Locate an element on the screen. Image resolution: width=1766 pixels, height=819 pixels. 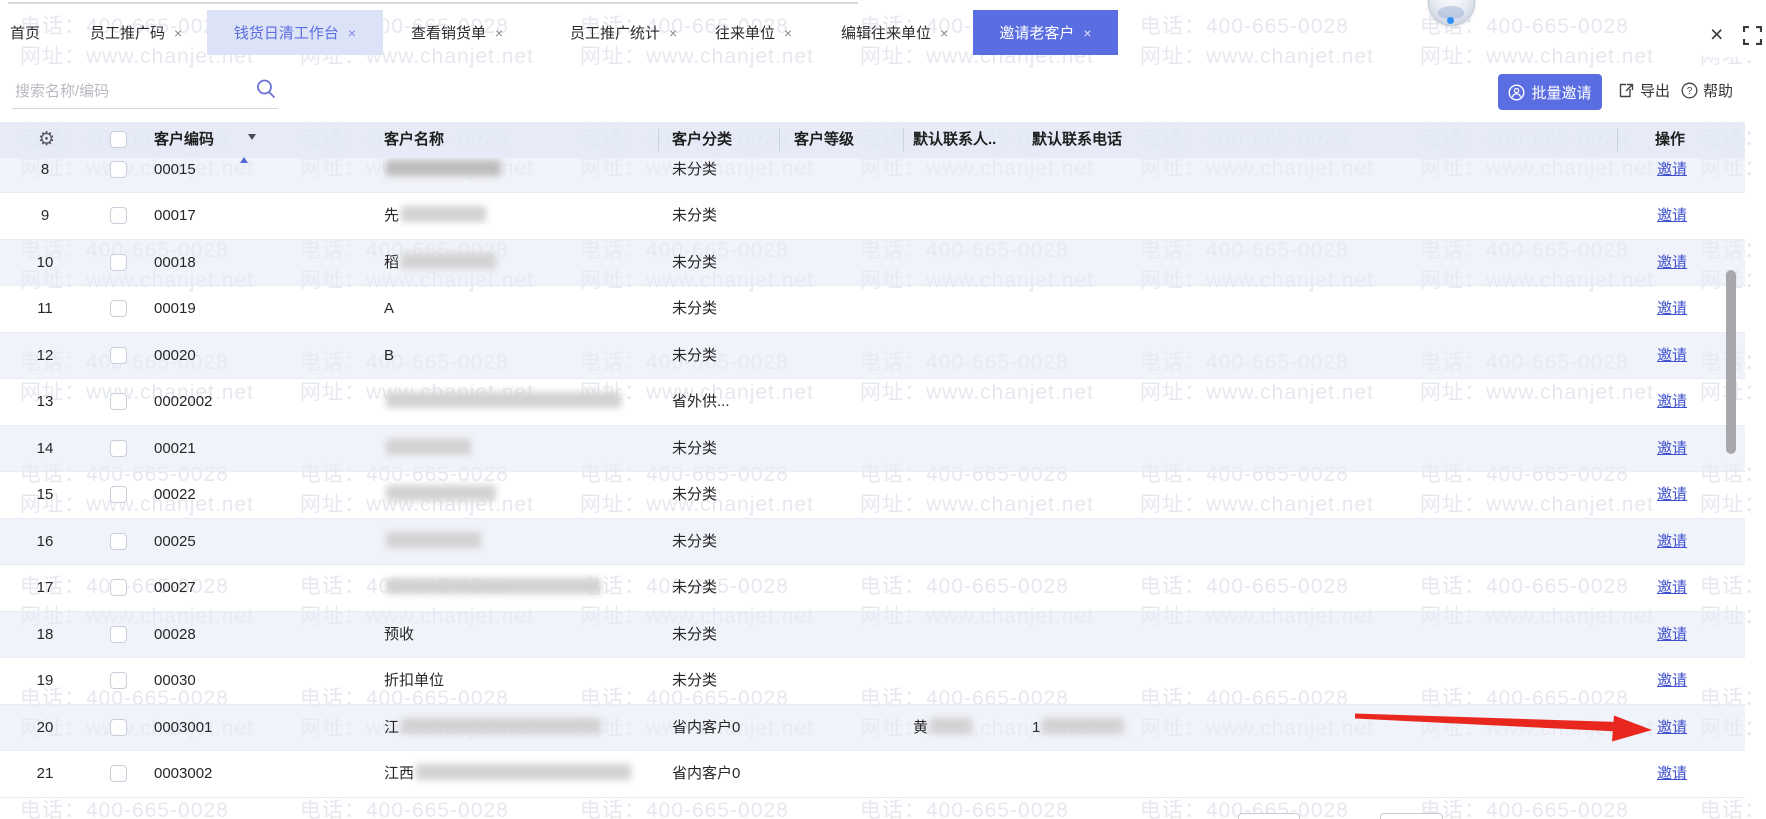
table-row: 13 0002002 省外供... 邀请 is located at coordinates (872, 402).